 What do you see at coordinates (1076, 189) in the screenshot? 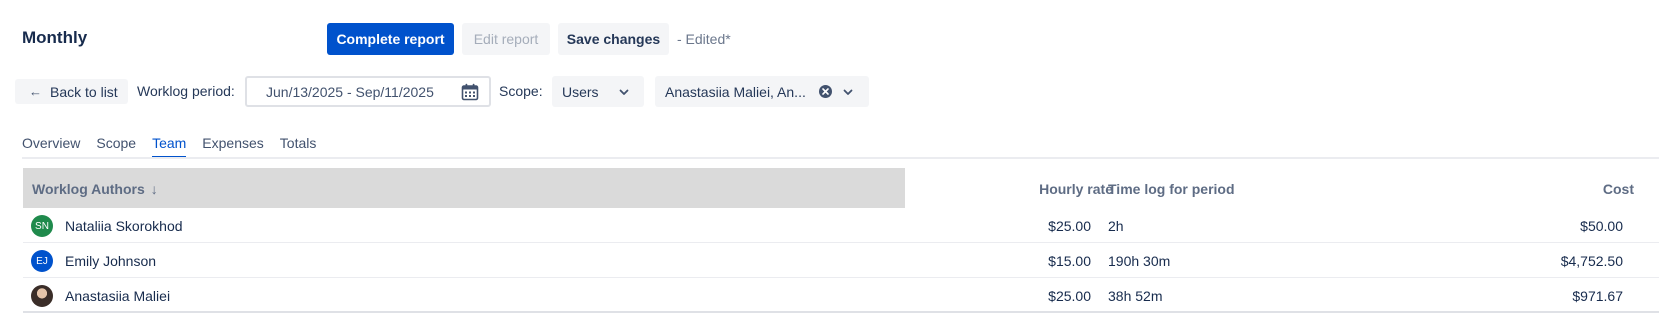
I see `column-header-rate: Hourly rate` at bounding box center [1076, 189].